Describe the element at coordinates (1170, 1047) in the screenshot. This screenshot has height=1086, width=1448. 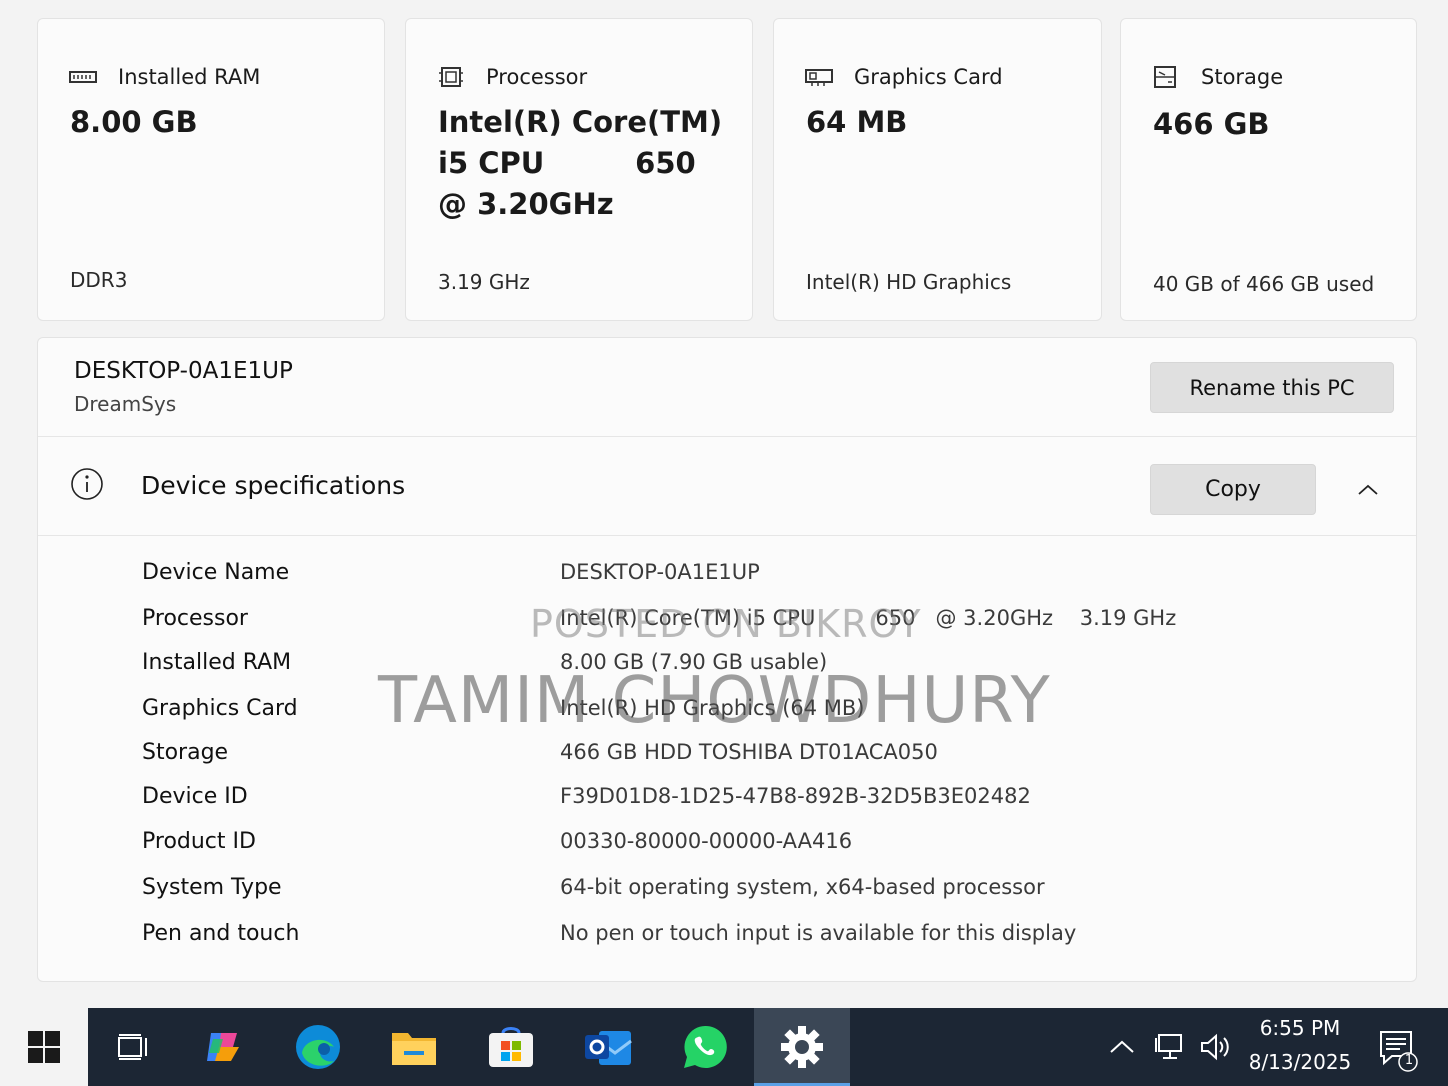
I see `network-icon` at that location.